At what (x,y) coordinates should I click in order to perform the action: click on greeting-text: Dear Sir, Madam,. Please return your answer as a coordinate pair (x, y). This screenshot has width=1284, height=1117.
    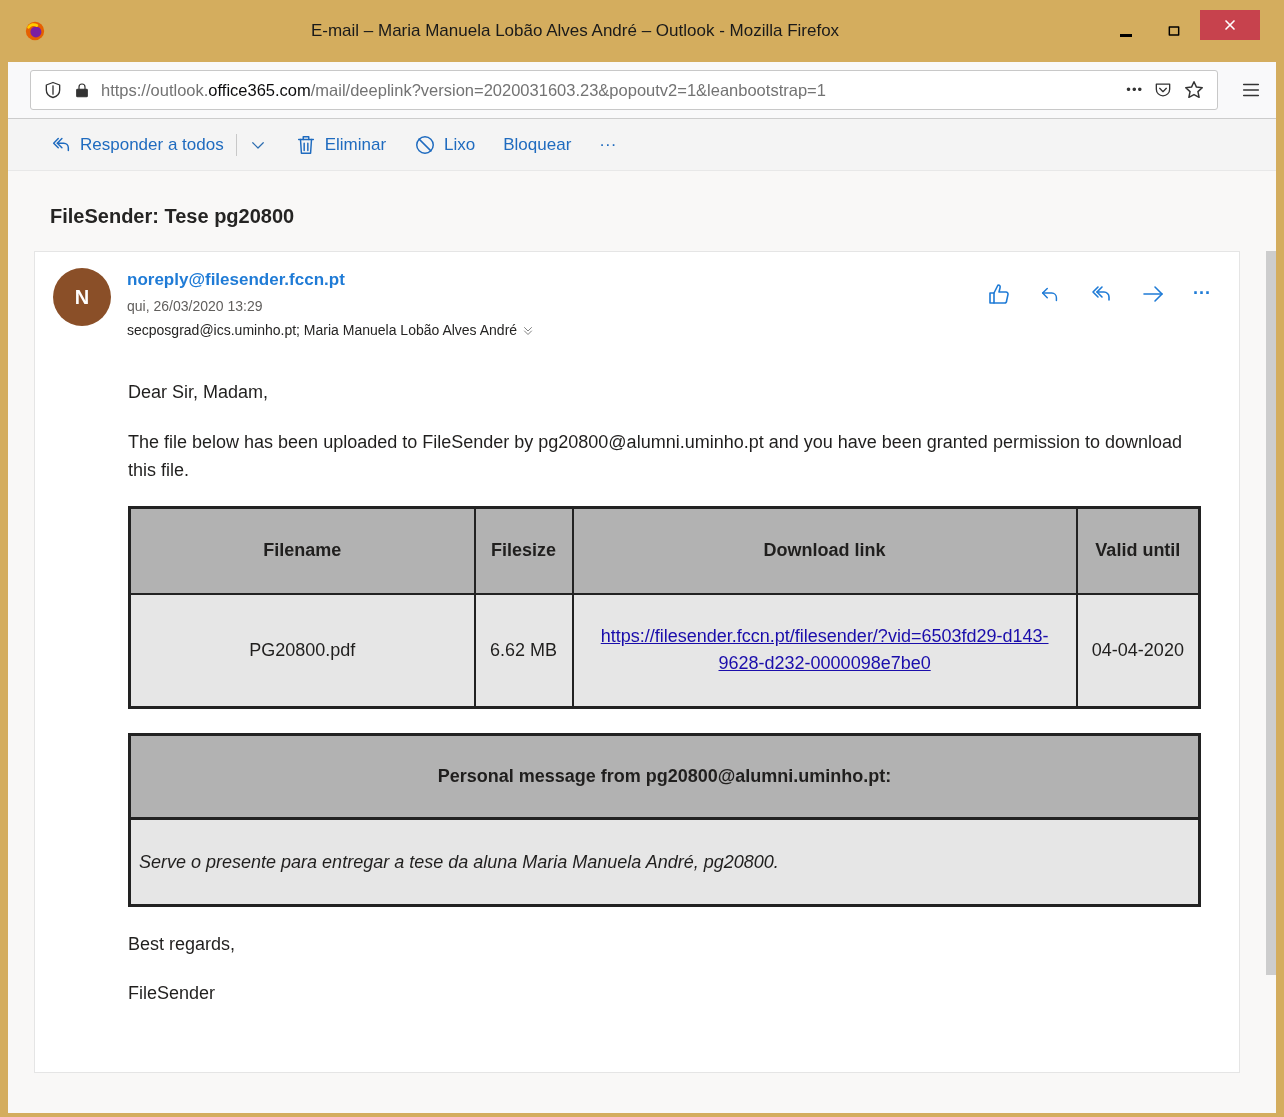
    Looking at the image, I should click on (199, 392).